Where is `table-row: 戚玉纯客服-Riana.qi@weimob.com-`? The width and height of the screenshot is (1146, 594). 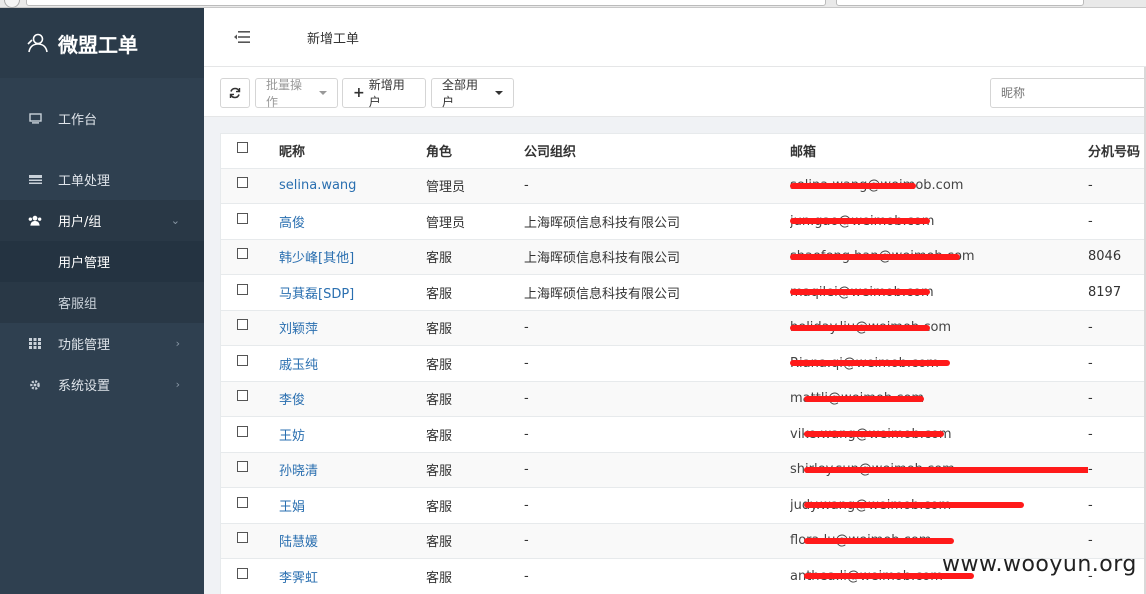
table-row: 戚玉纯客服-Riana.qi@weimob.com- is located at coordinates (683, 363).